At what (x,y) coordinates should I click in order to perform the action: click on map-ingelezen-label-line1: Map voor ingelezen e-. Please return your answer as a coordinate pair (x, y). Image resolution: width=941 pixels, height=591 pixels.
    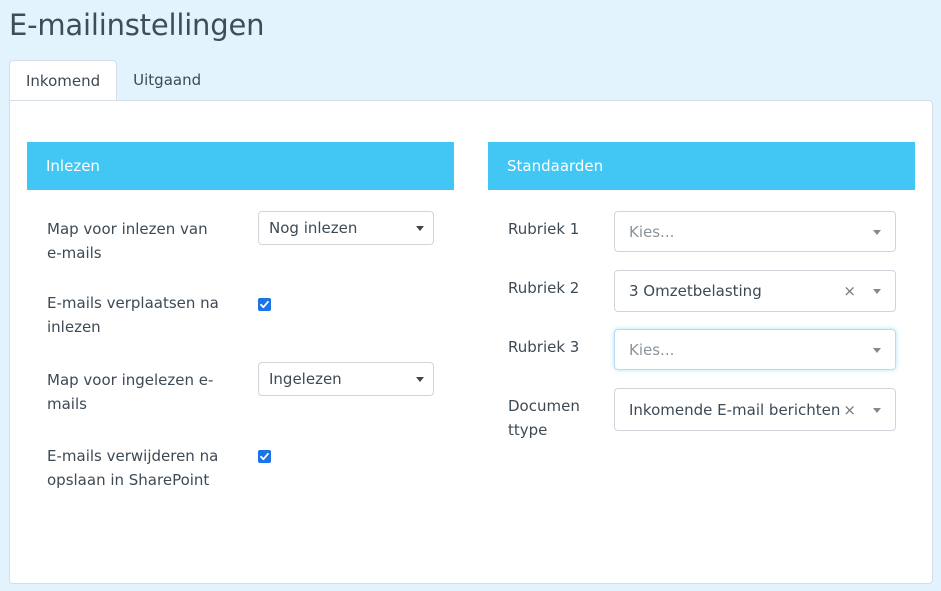
    Looking at the image, I should click on (130, 380).